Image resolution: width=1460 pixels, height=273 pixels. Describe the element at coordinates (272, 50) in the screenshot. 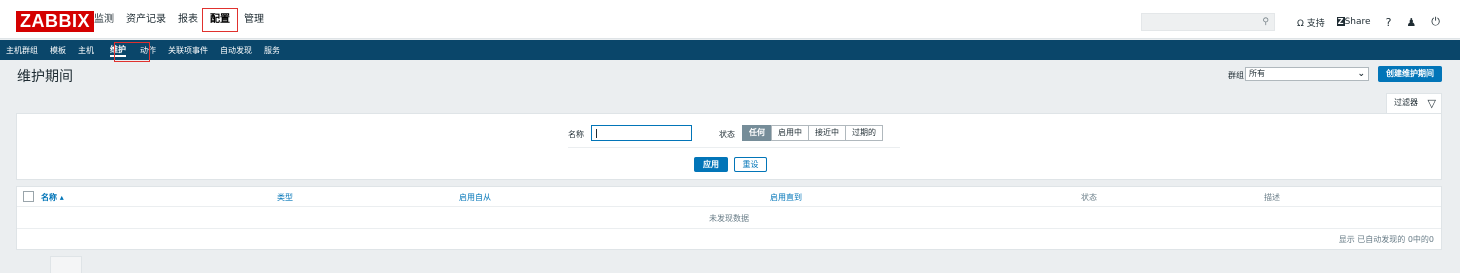

I see `sub-nav-services: 服务` at that location.